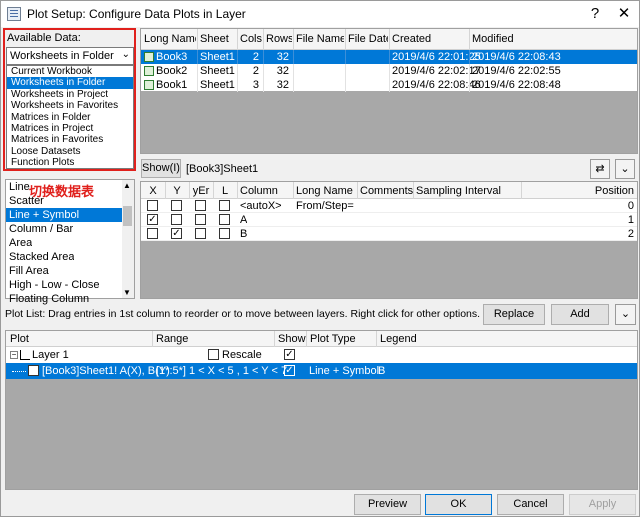  Describe the element at coordinates (387, 504) in the screenshot. I see `preview-button: Preview` at that location.